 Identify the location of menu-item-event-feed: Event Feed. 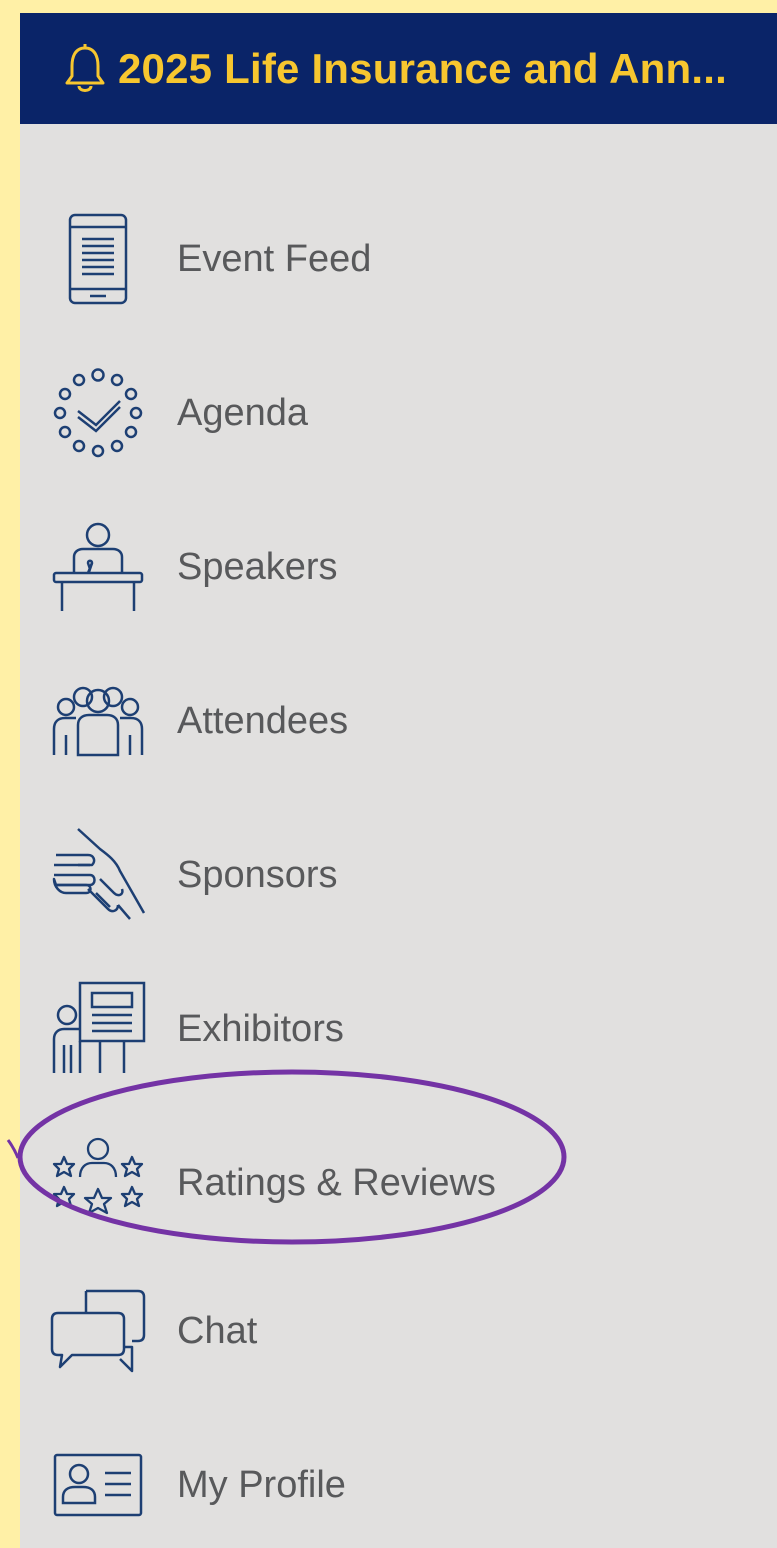
(398, 259).